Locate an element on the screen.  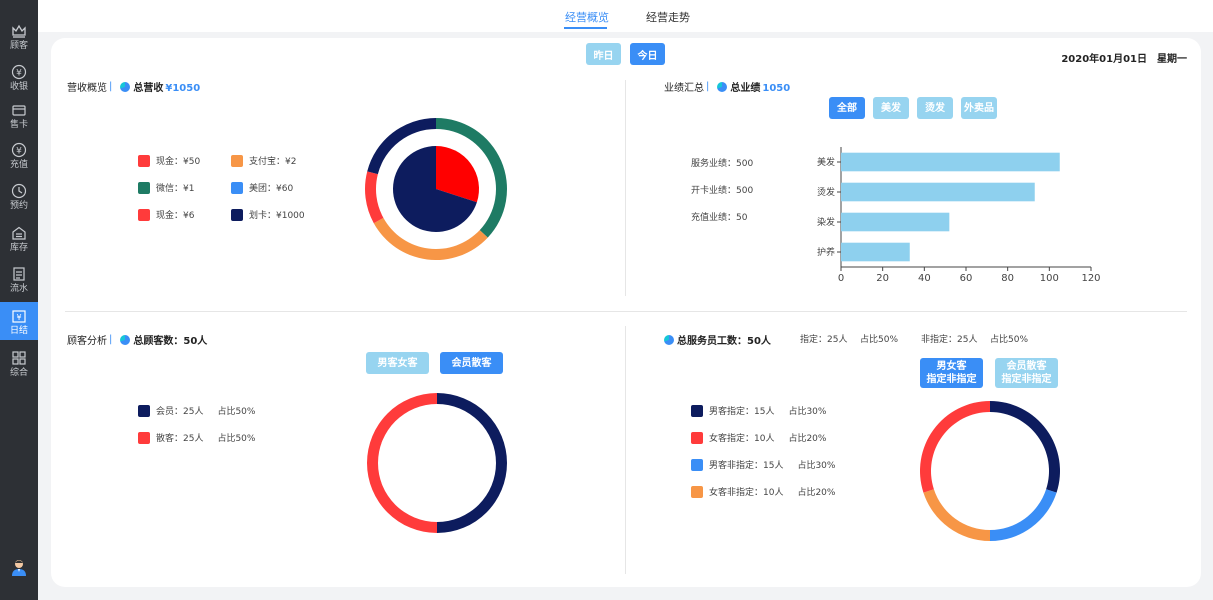
nav-item-daily-settlement: ¥ 日结 is located at coordinates (19, 321).